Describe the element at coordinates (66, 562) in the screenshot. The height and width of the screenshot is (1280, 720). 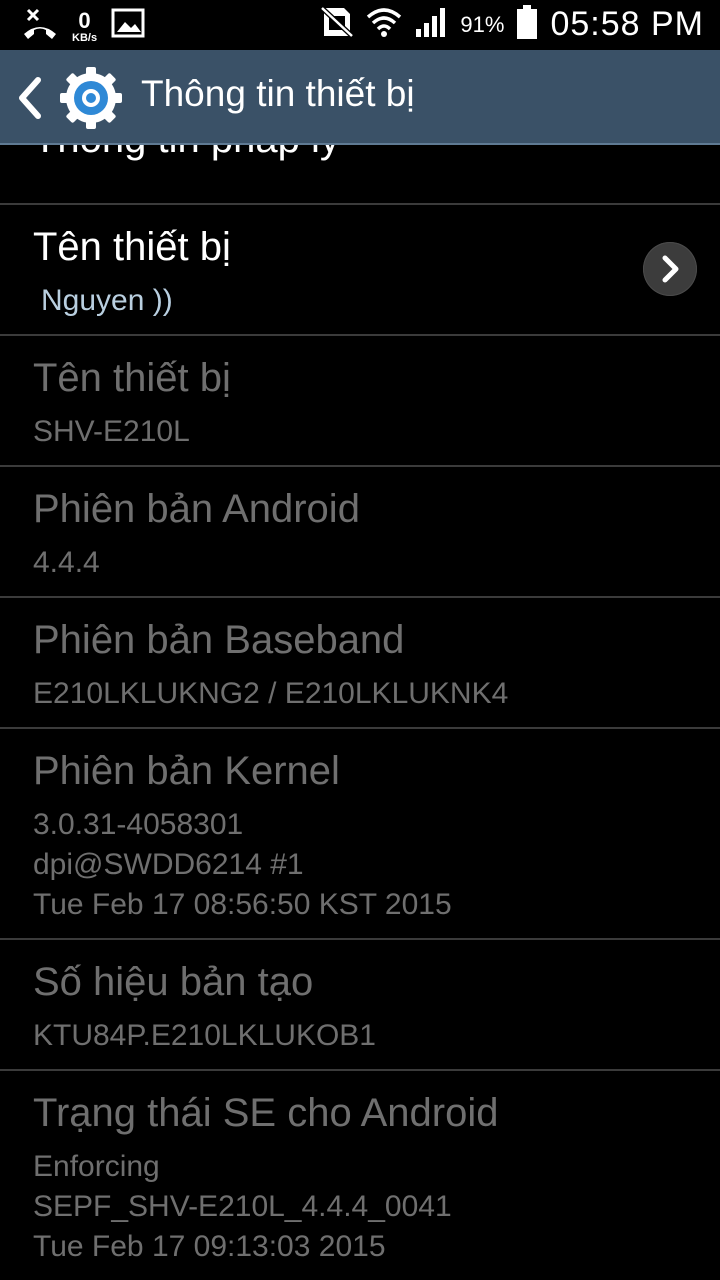
I see `list-item-summary: 4.4.4` at that location.